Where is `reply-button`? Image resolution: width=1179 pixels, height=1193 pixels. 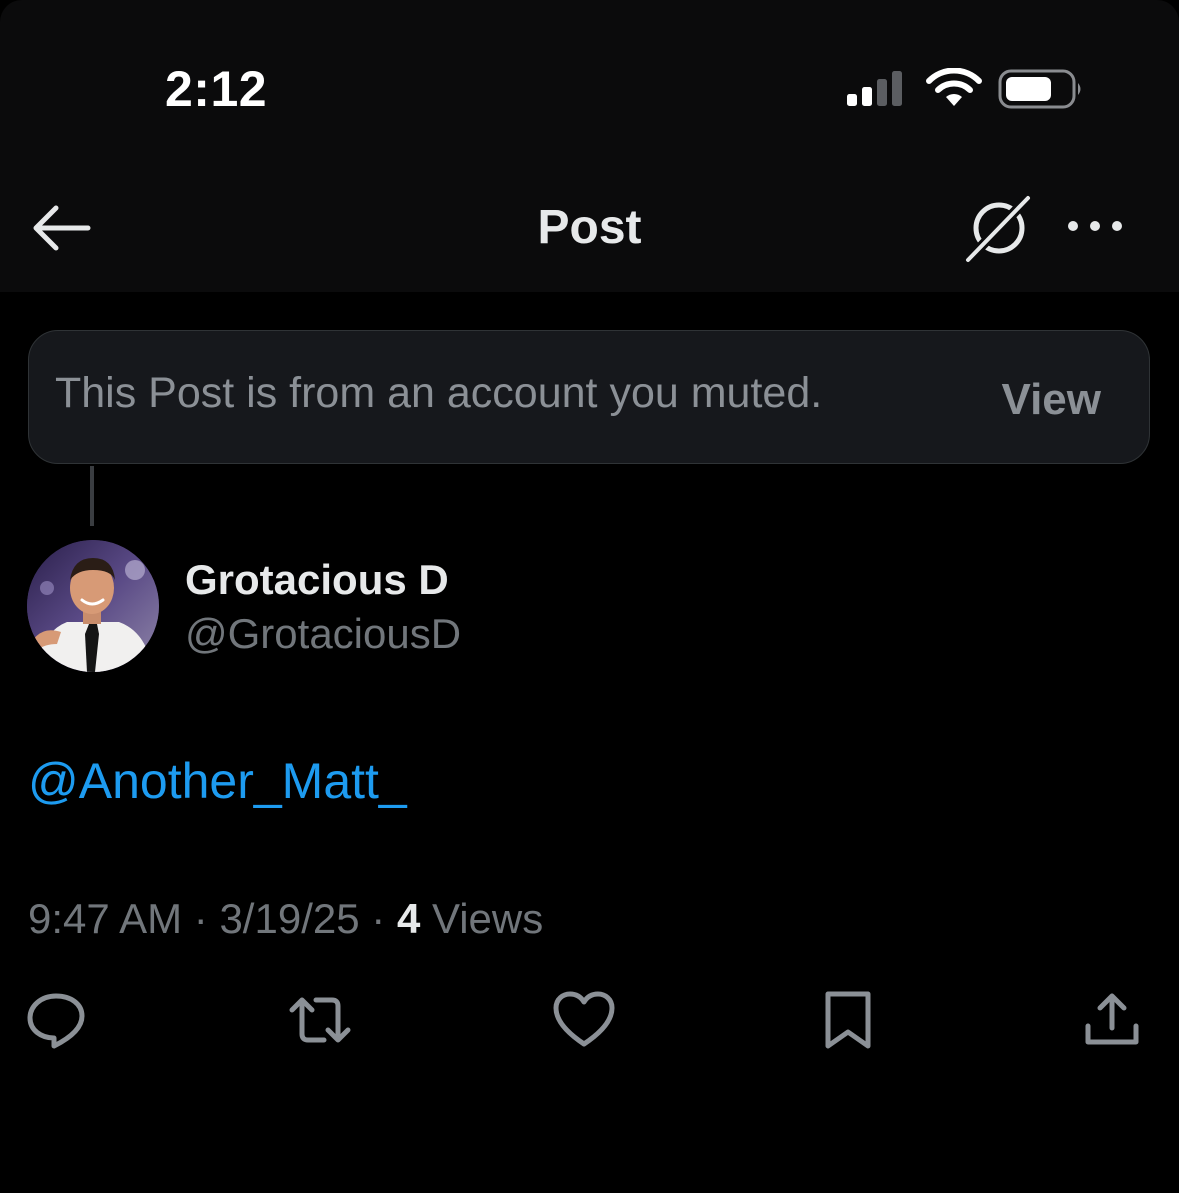 reply-button is located at coordinates (56, 1020).